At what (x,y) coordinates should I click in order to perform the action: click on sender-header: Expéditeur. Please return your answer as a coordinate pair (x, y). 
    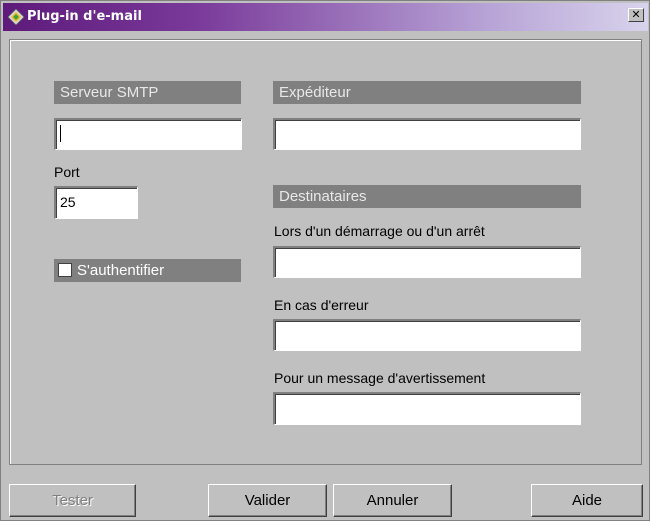
    Looking at the image, I should click on (427, 92).